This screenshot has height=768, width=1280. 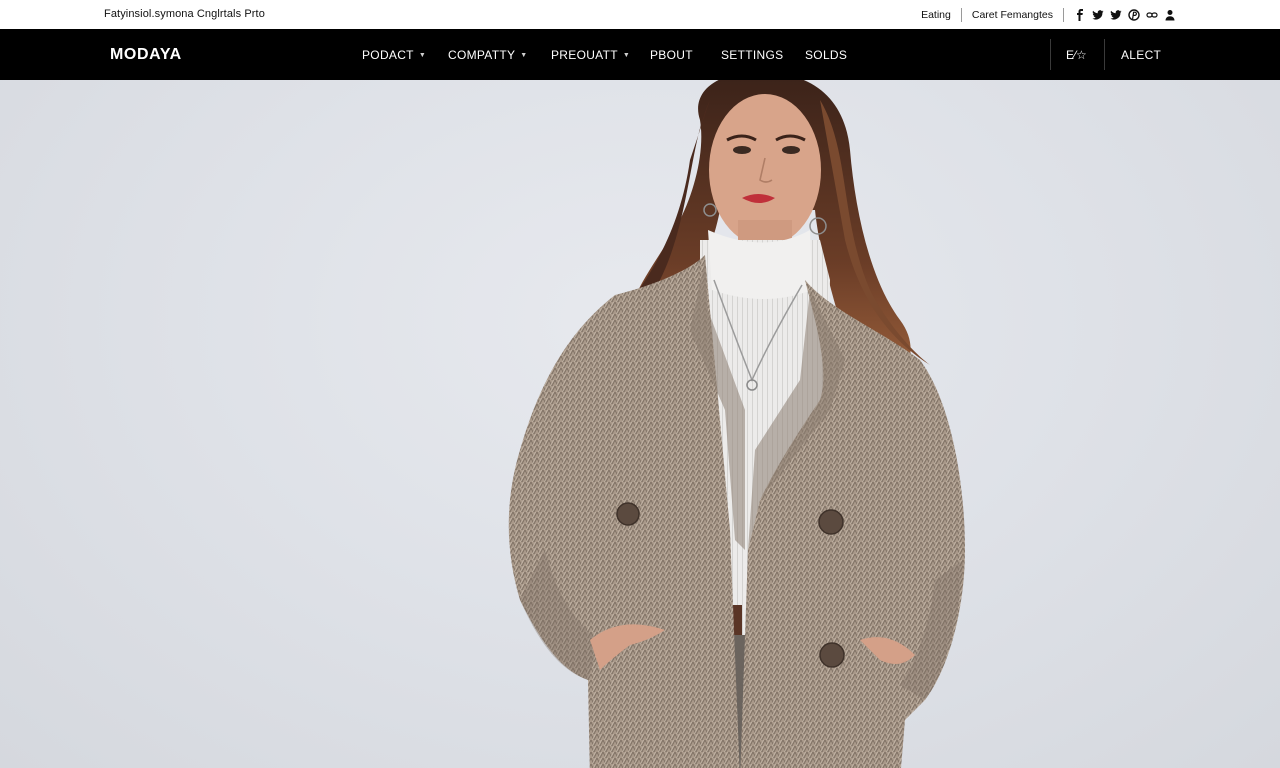 What do you see at coordinates (1125, 14) in the screenshot?
I see `social-icons` at bounding box center [1125, 14].